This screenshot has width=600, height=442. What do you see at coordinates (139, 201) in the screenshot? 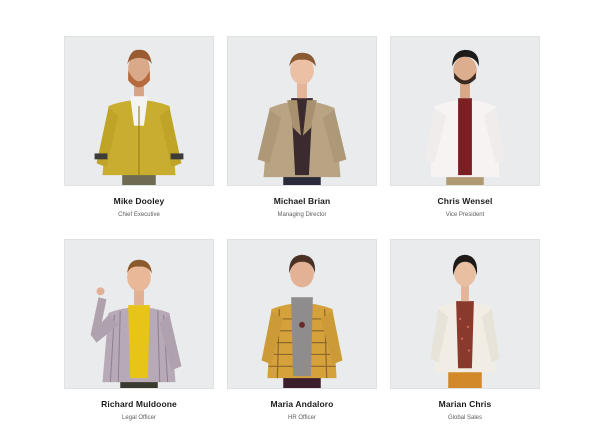
I see `member-name: Mike Dooley` at bounding box center [139, 201].